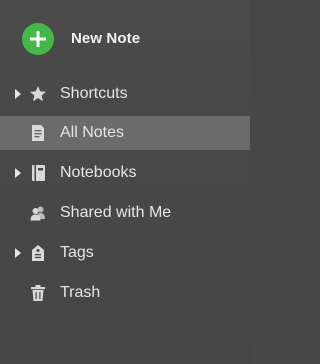  What do you see at coordinates (125, 253) in the screenshot?
I see `sidebar-item-tags: Tags` at bounding box center [125, 253].